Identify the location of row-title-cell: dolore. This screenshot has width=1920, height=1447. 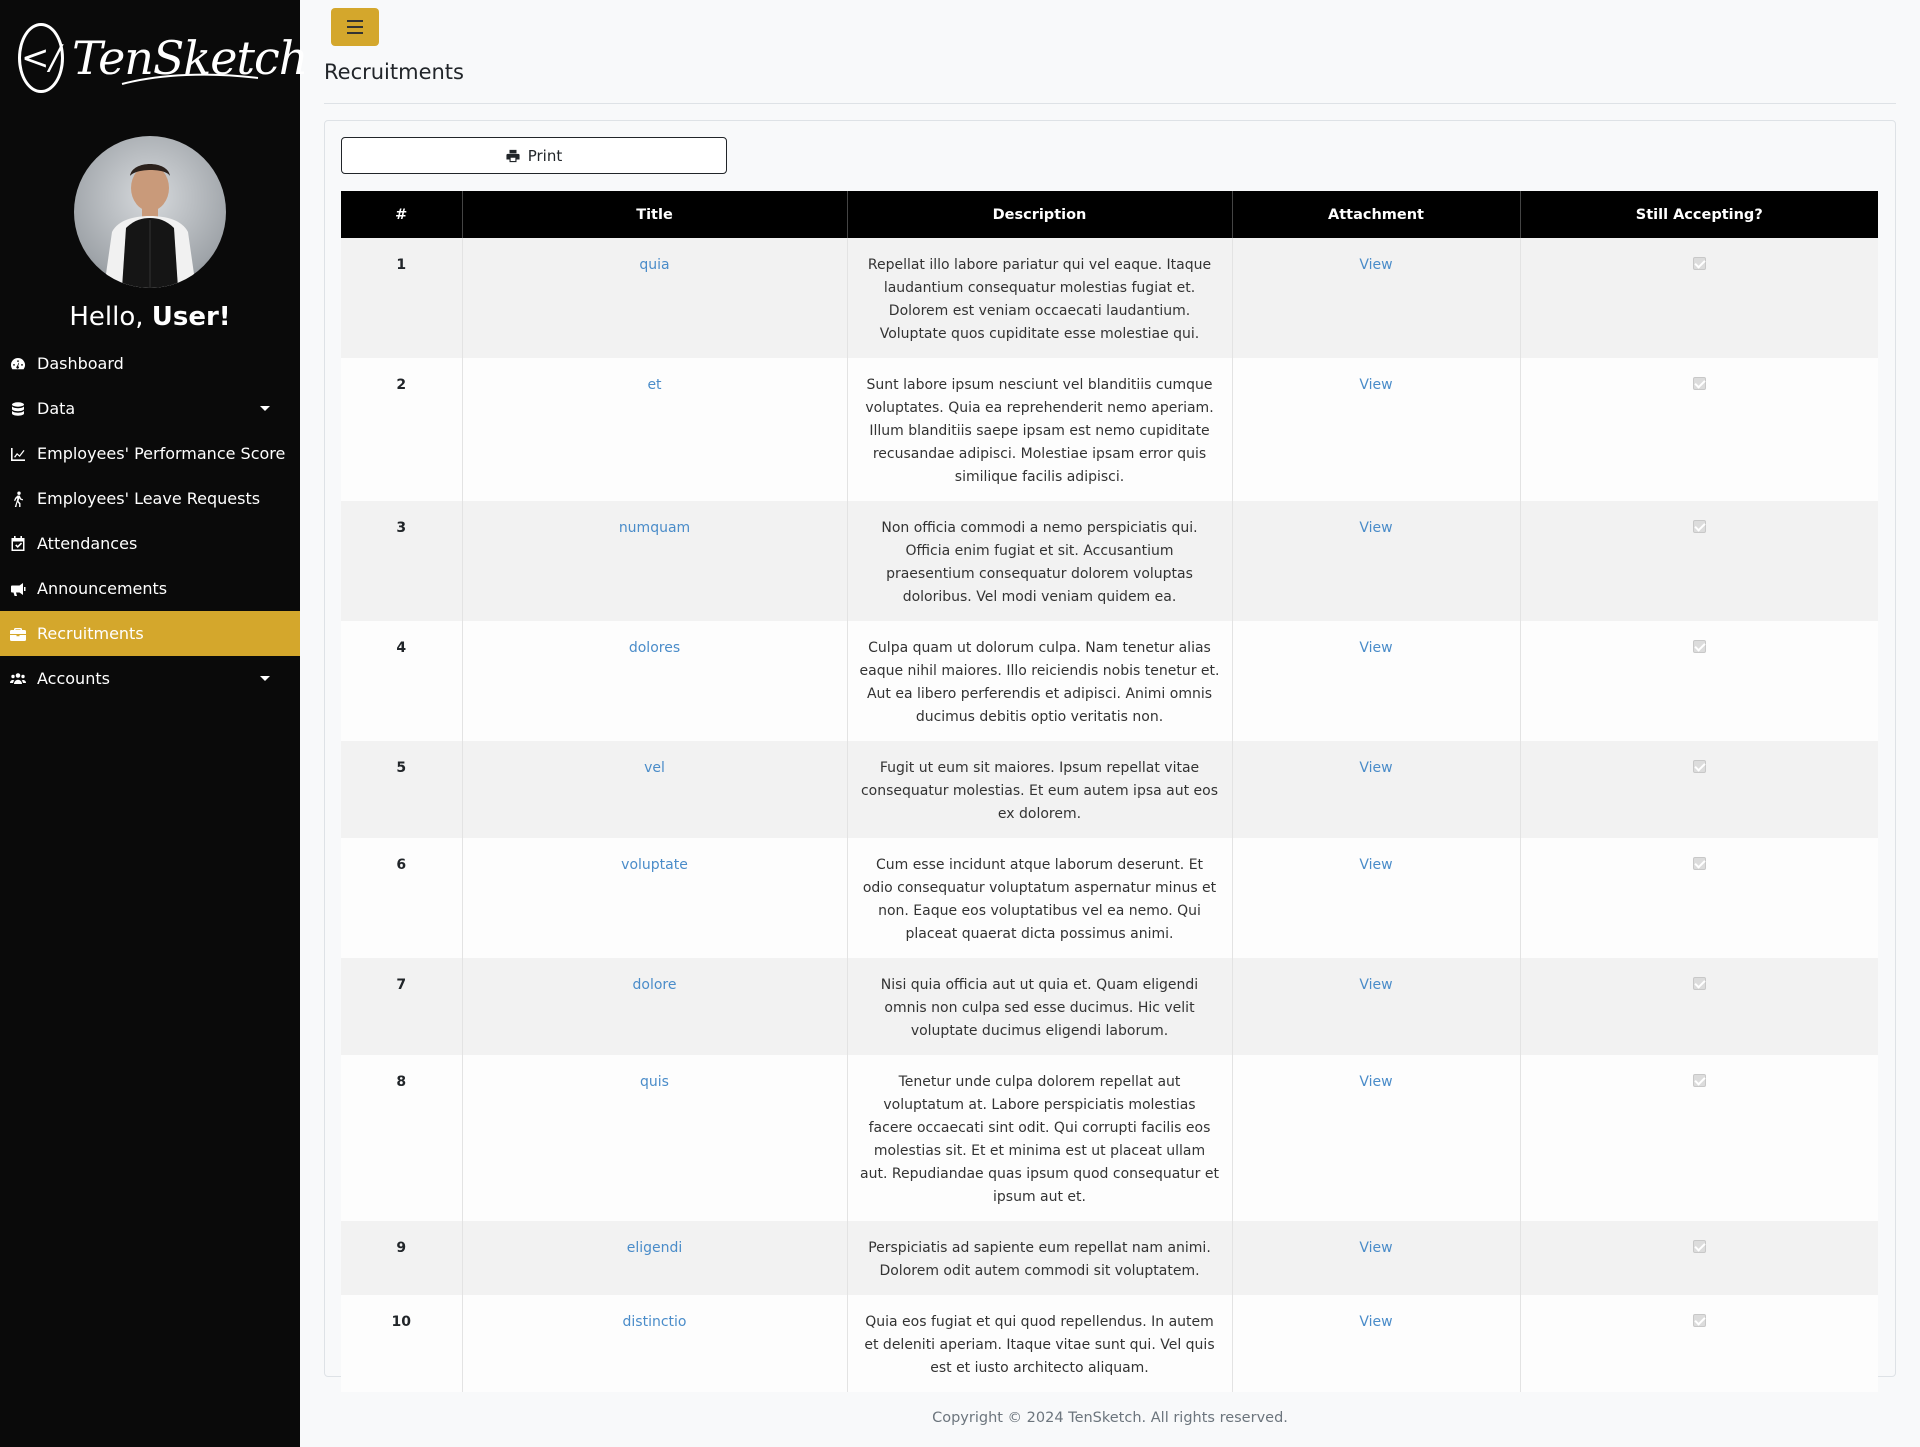
(655, 1006).